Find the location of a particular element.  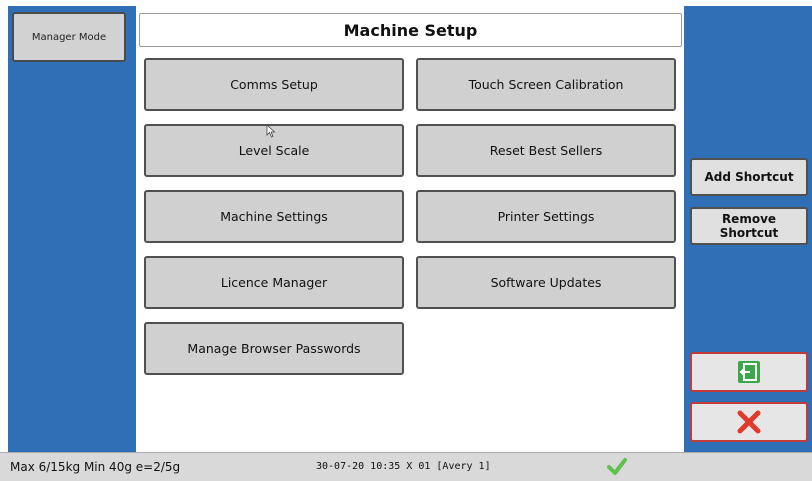

touch-screen-calibration-button: Touch Screen Calibration is located at coordinates (546, 84).